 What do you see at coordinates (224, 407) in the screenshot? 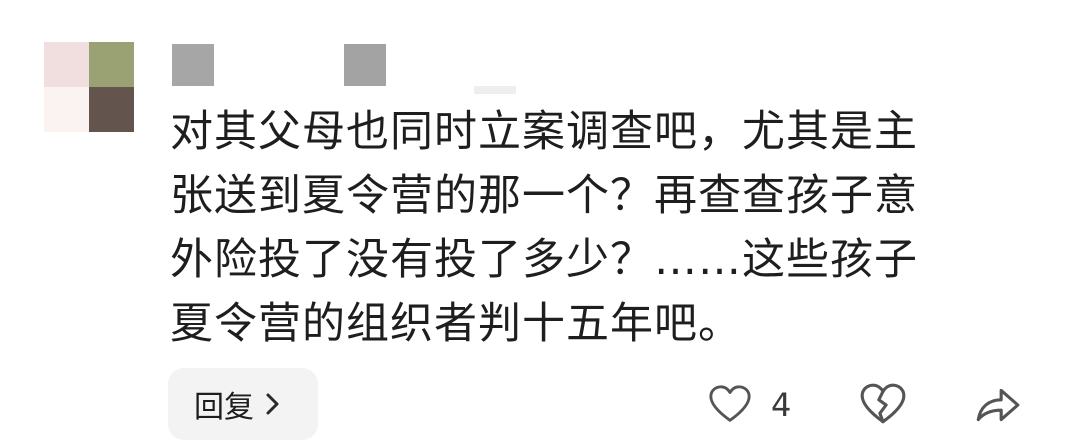
I see `reply-label: 回复` at bounding box center [224, 407].